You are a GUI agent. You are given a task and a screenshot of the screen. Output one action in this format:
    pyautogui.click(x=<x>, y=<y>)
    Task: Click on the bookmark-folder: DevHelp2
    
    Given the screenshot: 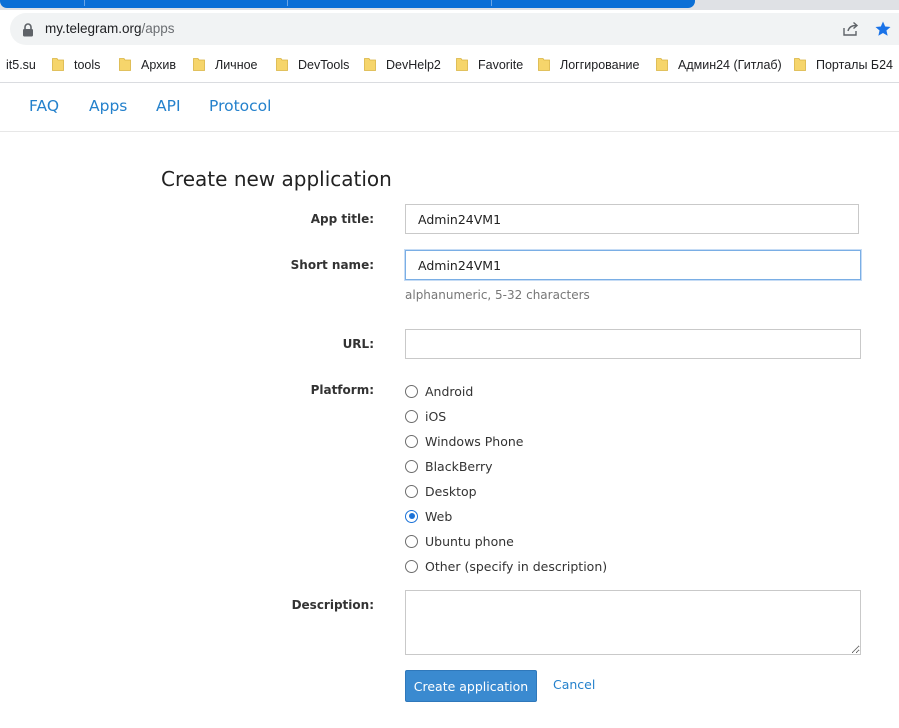 What is the action you would take?
    pyautogui.click(x=402, y=65)
    